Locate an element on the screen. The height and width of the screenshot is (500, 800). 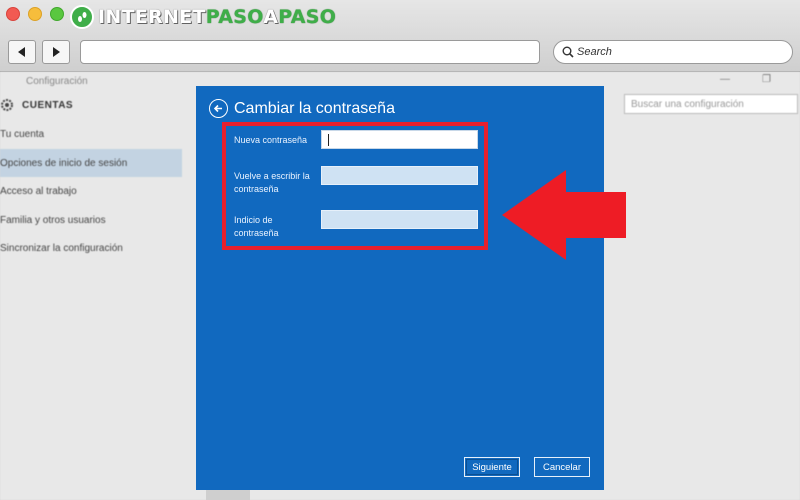
password-hint-input is located at coordinates (399, 219).